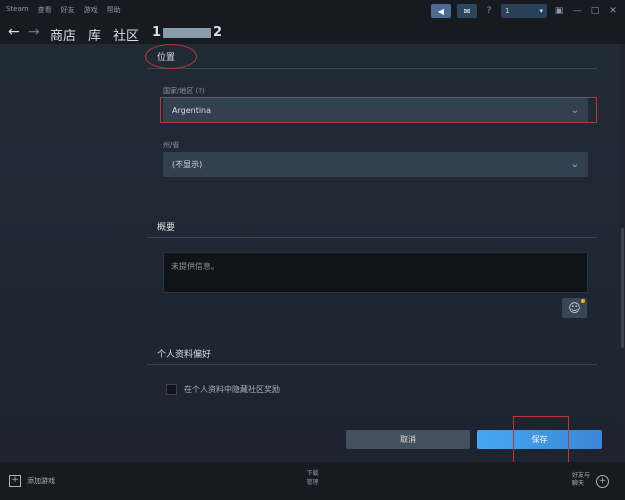  Describe the element at coordinates (126, 34) in the screenshot. I see `nav-community: 社区` at that location.